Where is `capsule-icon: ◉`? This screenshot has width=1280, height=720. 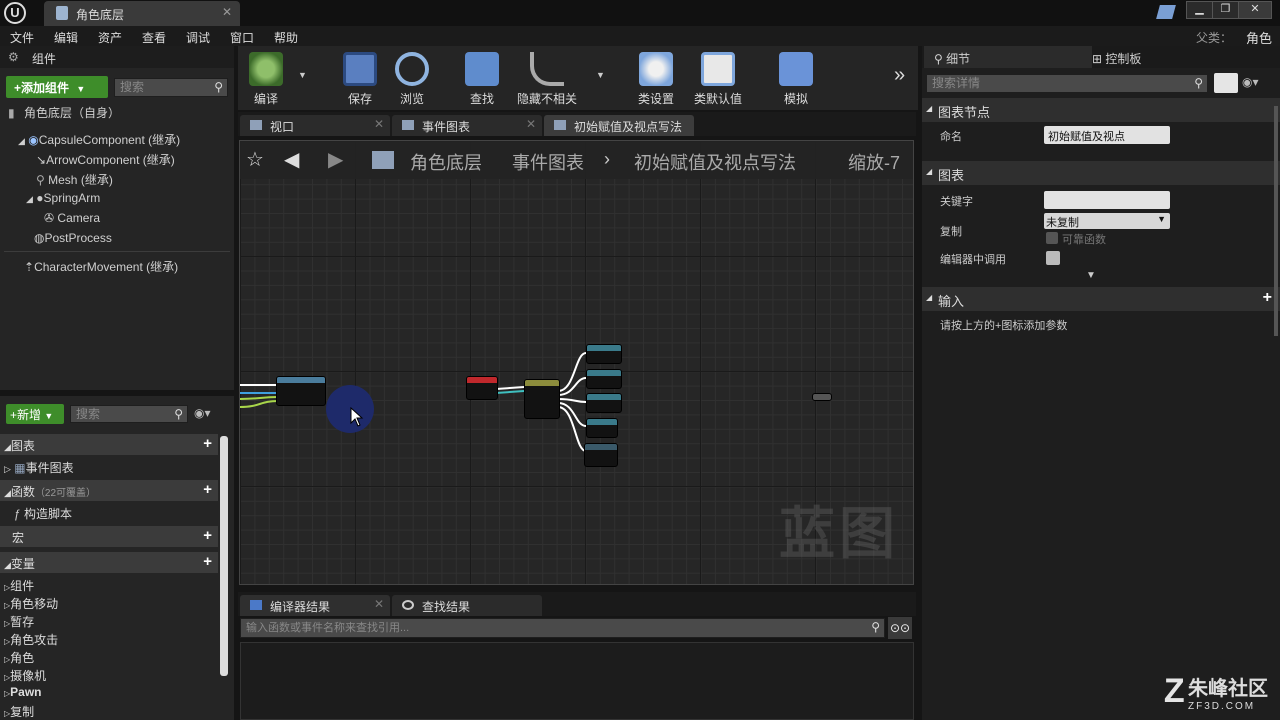
capsule-icon: ◉ is located at coordinates (33, 140).